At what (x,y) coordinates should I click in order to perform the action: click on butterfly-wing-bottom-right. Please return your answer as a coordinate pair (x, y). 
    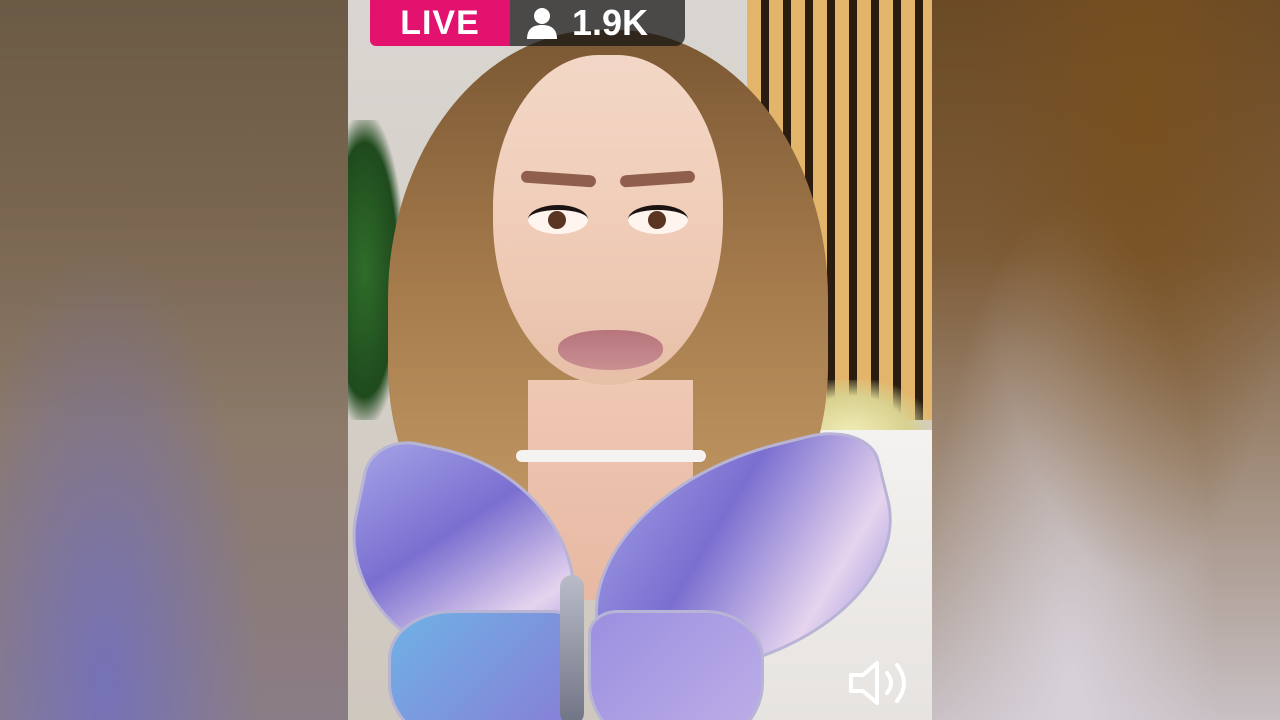
    Looking at the image, I should click on (676, 665).